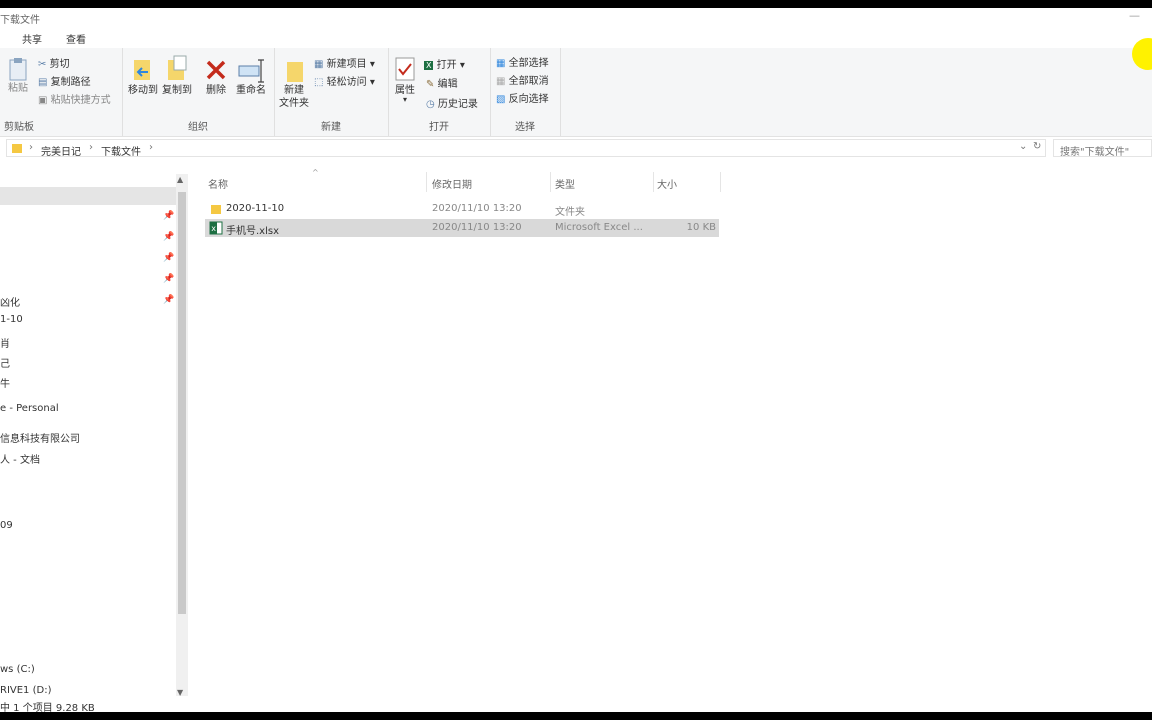 Image resolution: width=1152 pixels, height=720 pixels. Describe the element at coordinates (5, 382) in the screenshot. I see `nav-item: 牛` at that location.